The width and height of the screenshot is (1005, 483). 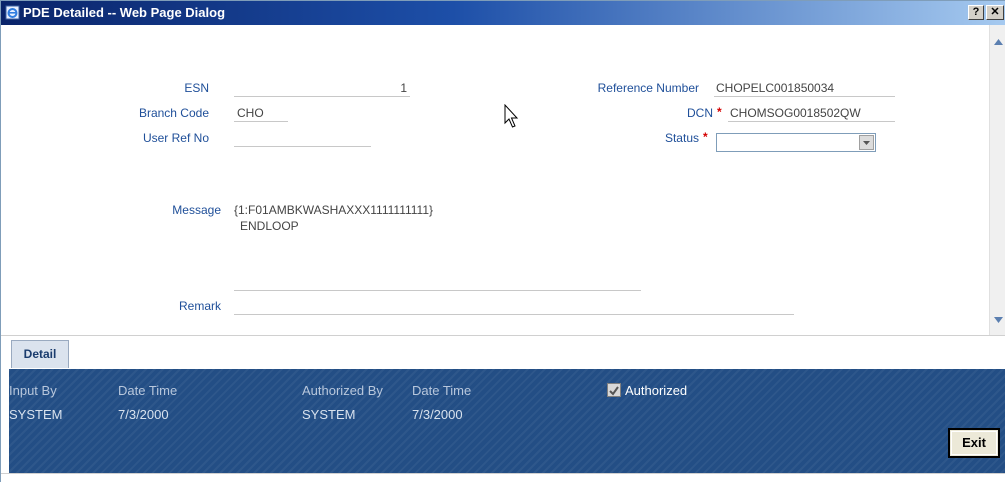 I want to click on tab-strip: Detail, so click(x=503, y=352).